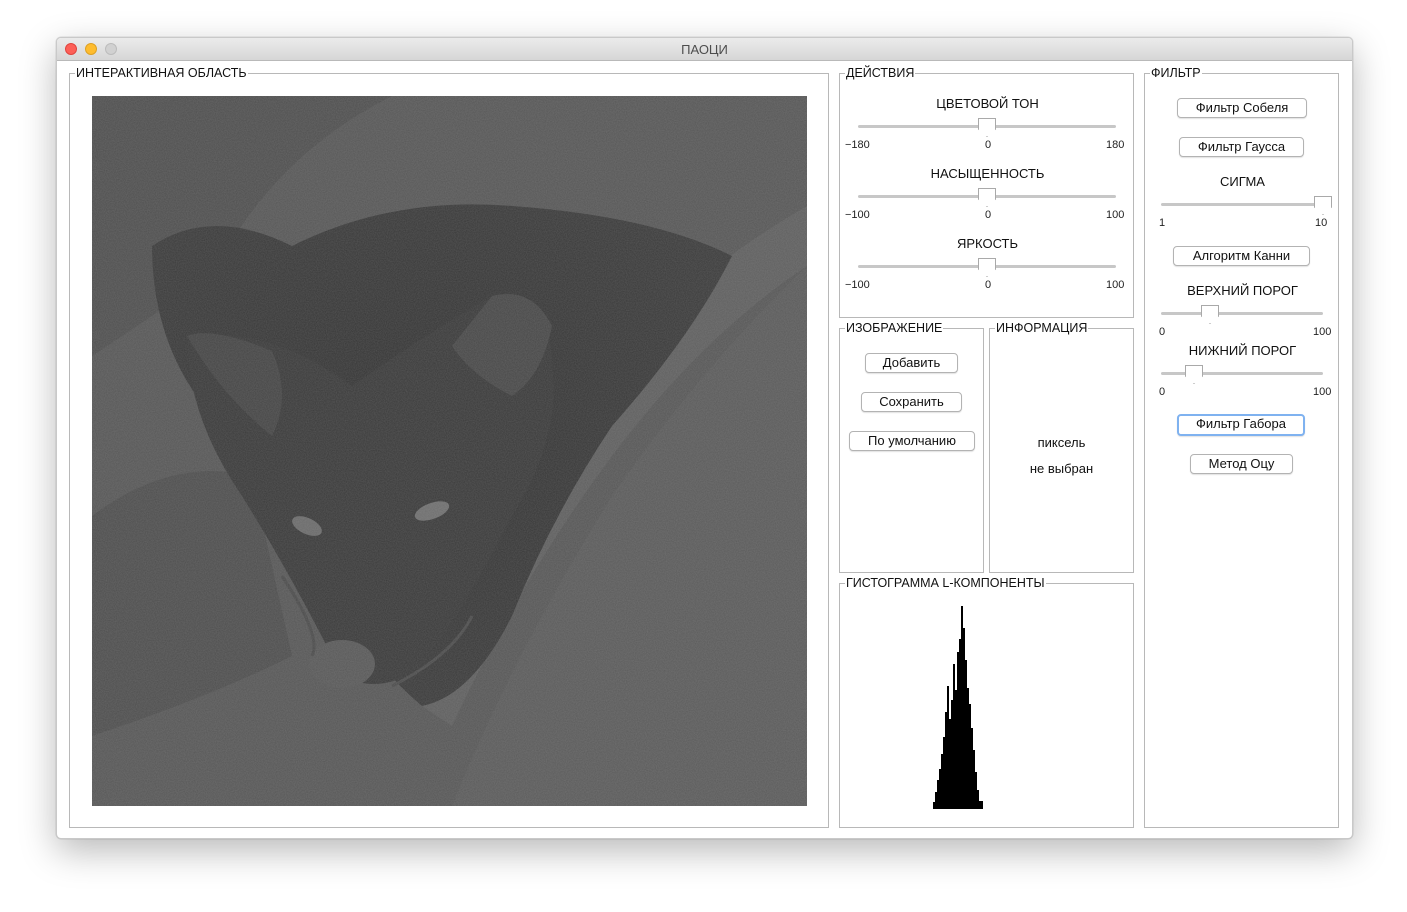 The image size is (1407, 912). I want to click on add-image-button: Добавить, so click(911, 363).